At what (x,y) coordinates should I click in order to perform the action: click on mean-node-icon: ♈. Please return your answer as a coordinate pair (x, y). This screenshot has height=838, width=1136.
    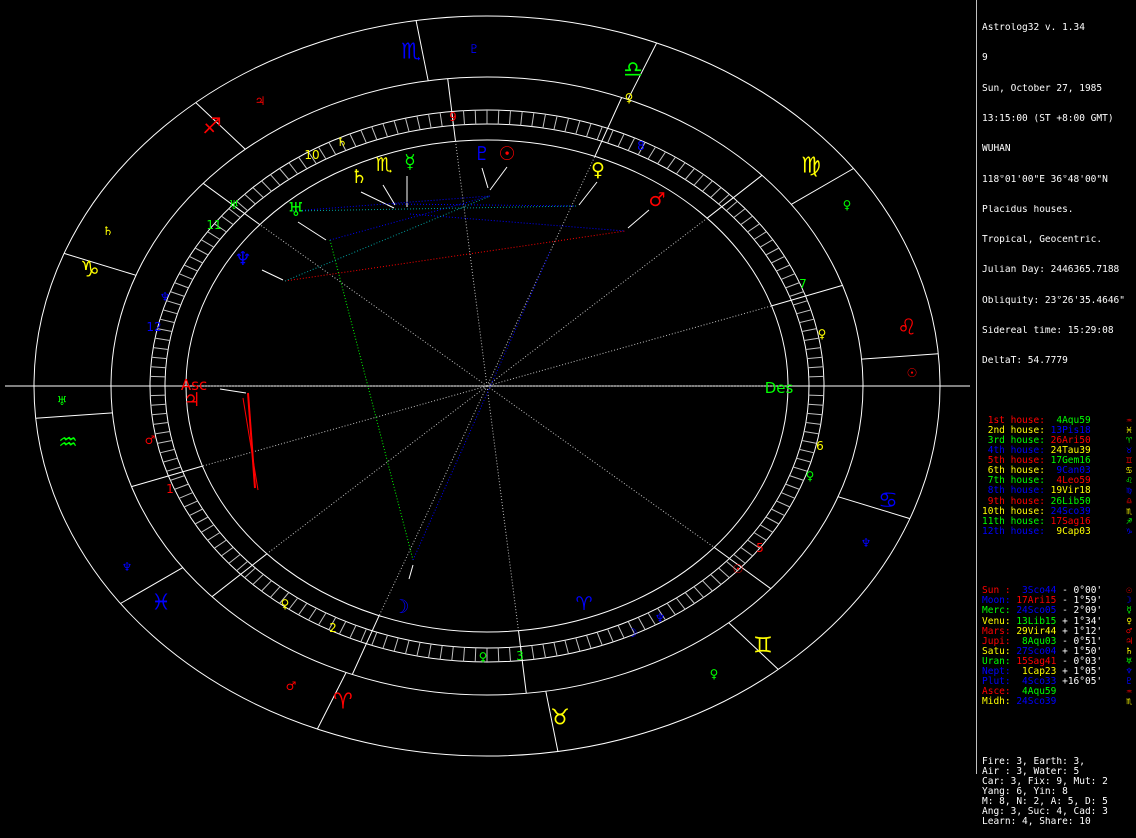
    Looking at the image, I should click on (583, 604).